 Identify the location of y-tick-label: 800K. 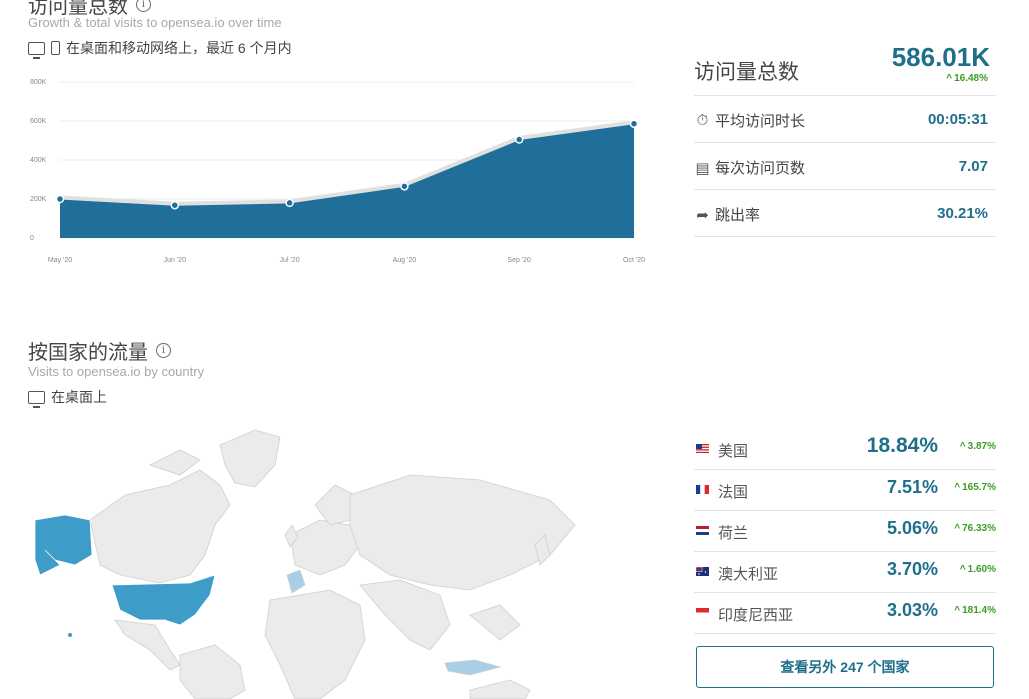
(38, 82).